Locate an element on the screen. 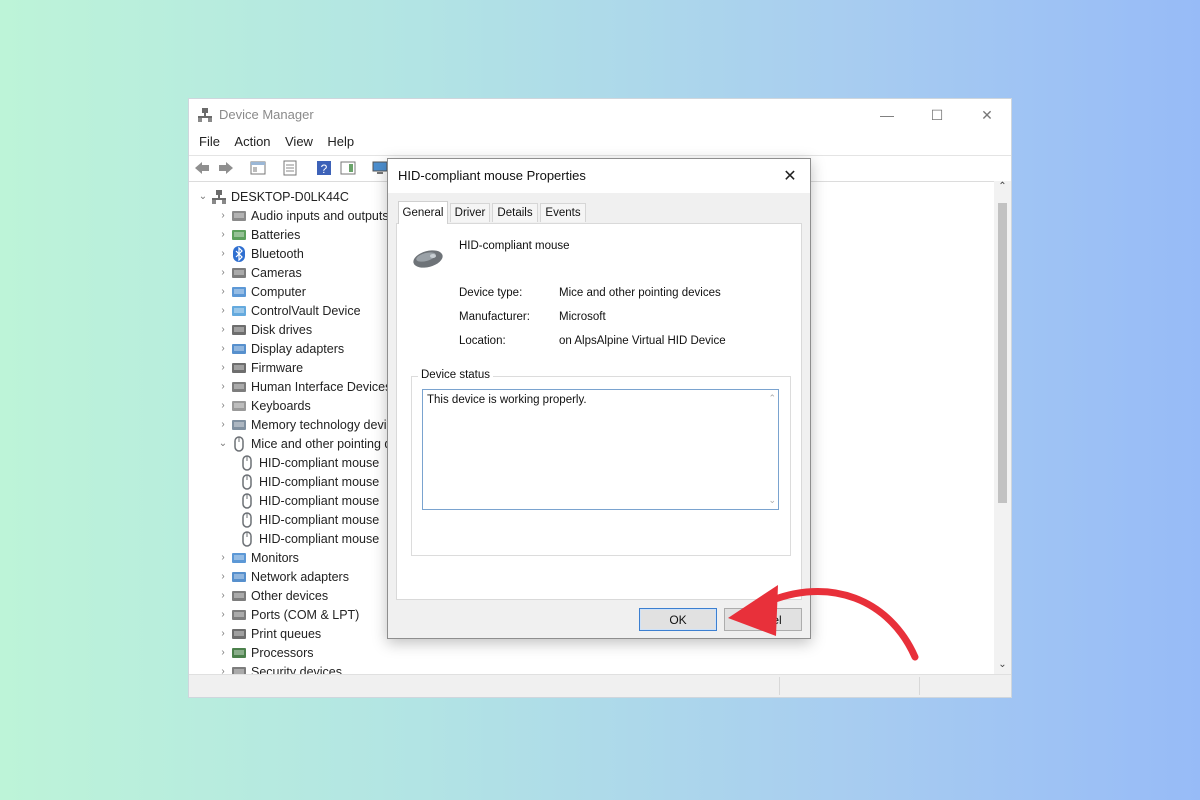  tree-category-row: › Memory technology devices is located at coordinates (311, 424).